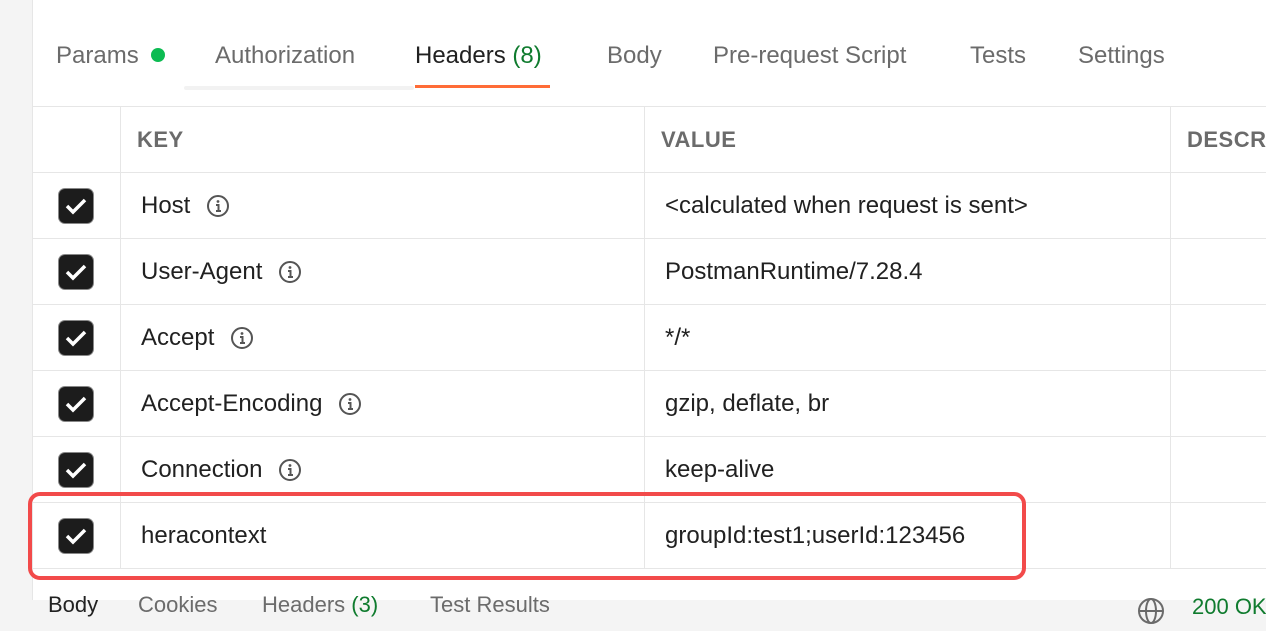  I want to click on params-indicator-dot, so click(157, 54).